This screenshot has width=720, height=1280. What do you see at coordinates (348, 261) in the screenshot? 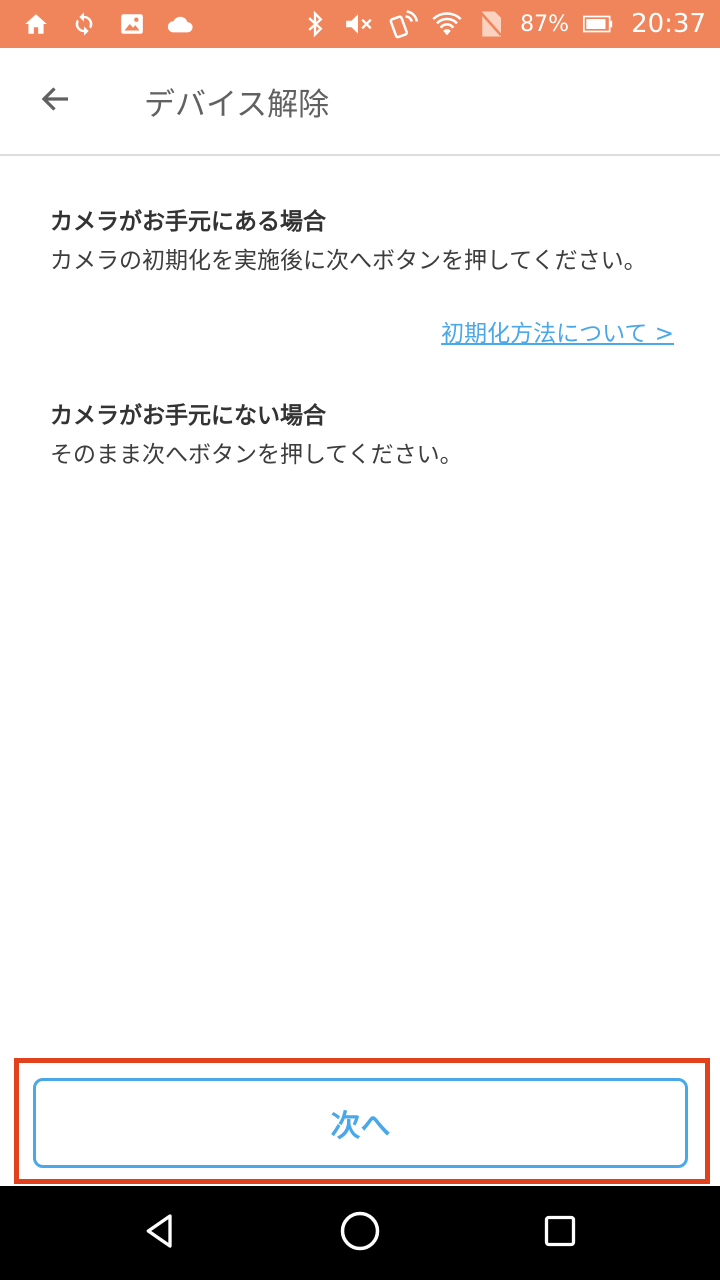
I see `section-body: カメラの初期化を実施後に次へボタンを押してください。` at bounding box center [348, 261].